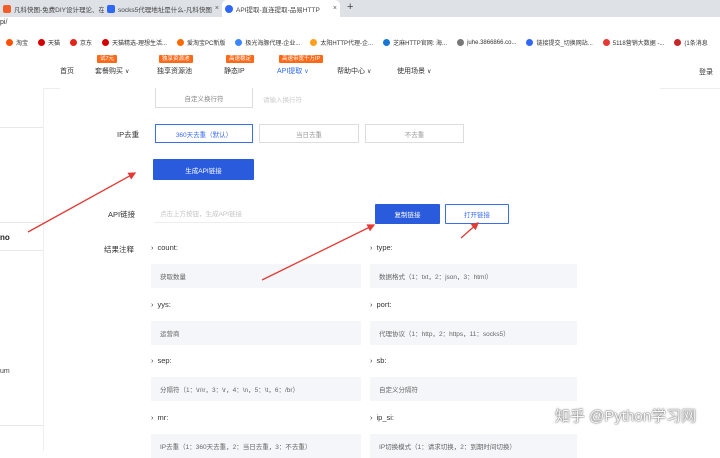 The height and width of the screenshot is (458, 720). Describe the element at coordinates (17, 42) in the screenshot. I see `bookmark-item: 淘宝` at that location.